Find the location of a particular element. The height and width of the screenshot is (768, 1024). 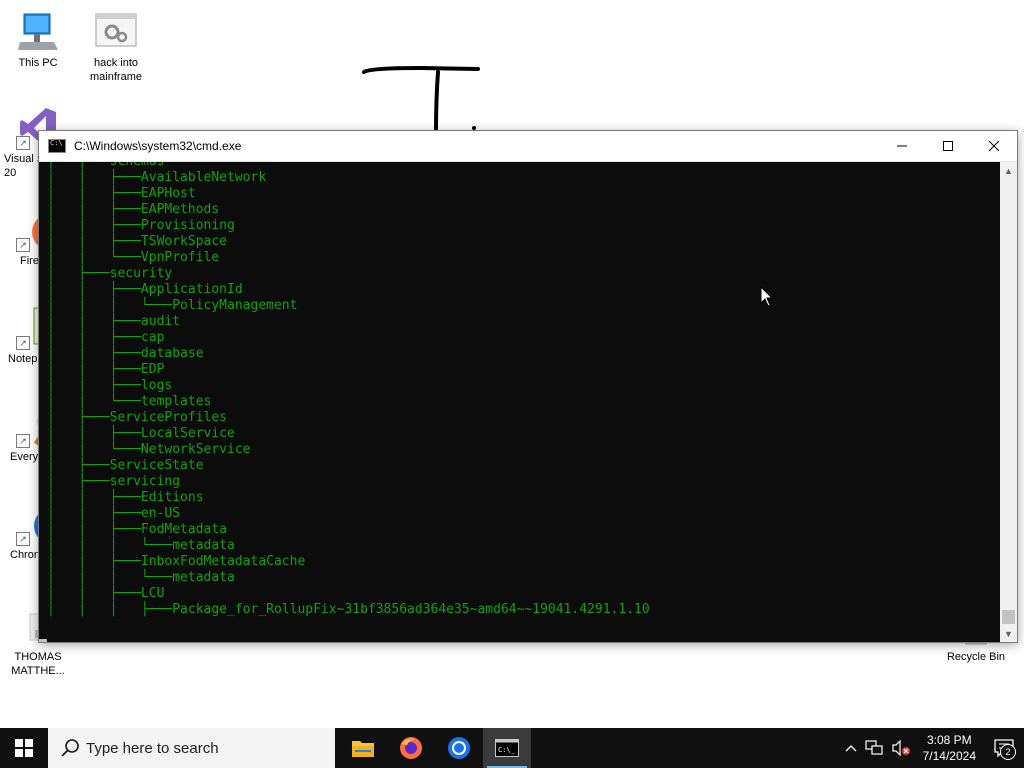

cmd-output-line: │ │ │ └───PolicyManagement is located at coordinates (172, 305).